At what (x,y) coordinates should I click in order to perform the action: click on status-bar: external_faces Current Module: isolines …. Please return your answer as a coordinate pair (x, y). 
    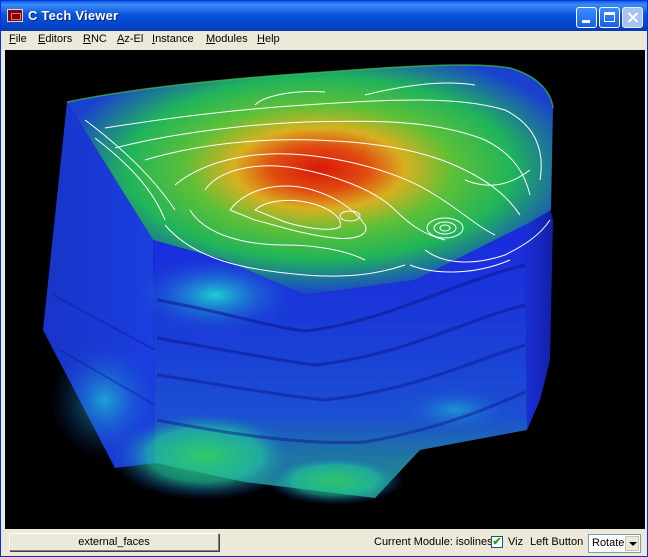
    Looking at the image, I should click on (324, 542).